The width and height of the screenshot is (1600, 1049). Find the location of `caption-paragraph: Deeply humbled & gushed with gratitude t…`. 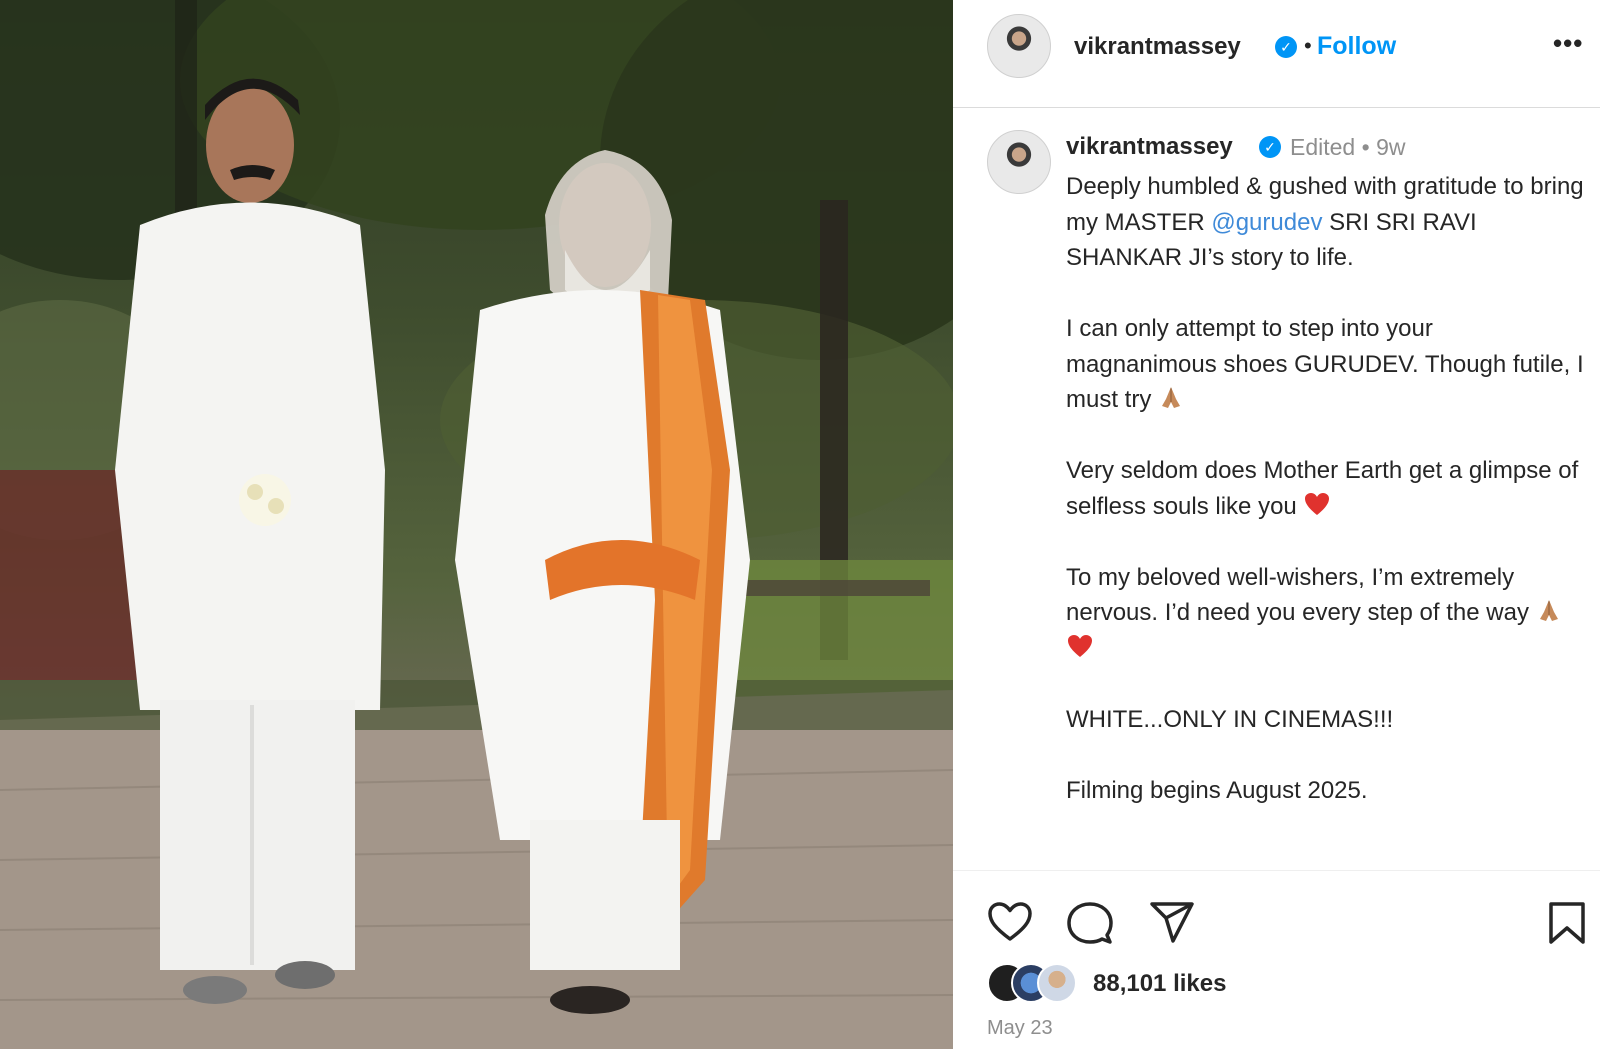

caption-paragraph: Deeply humbled & gushed with gratitude t… is located at coordinates (1326, 222).